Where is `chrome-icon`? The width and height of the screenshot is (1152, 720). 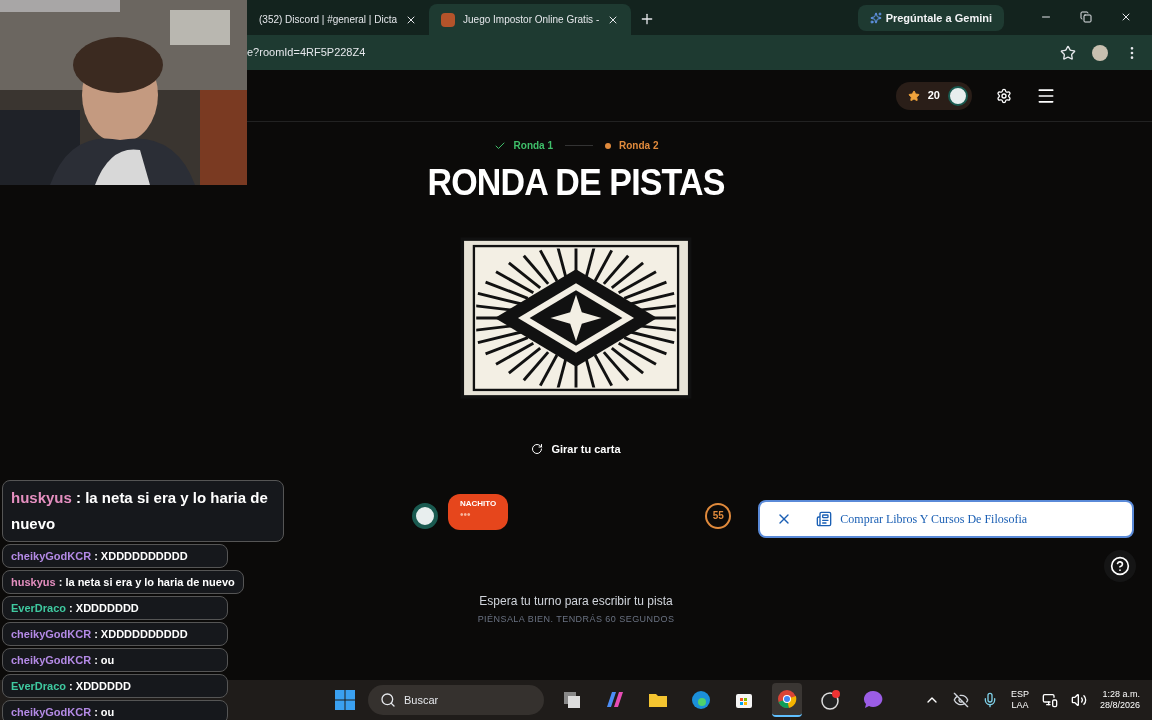 chrome-icon is located at coordinates (787, 699).